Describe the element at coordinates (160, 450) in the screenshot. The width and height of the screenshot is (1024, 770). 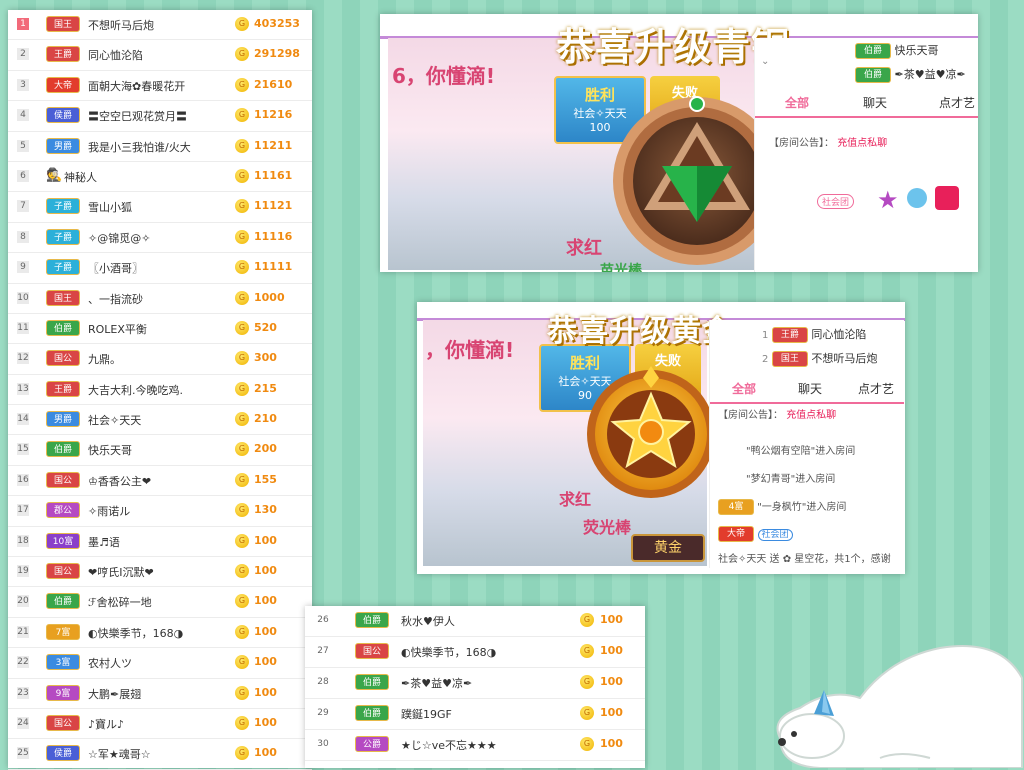
I see `ranking-row: 15 伯爵 快乐天哥 G 200` at that location.